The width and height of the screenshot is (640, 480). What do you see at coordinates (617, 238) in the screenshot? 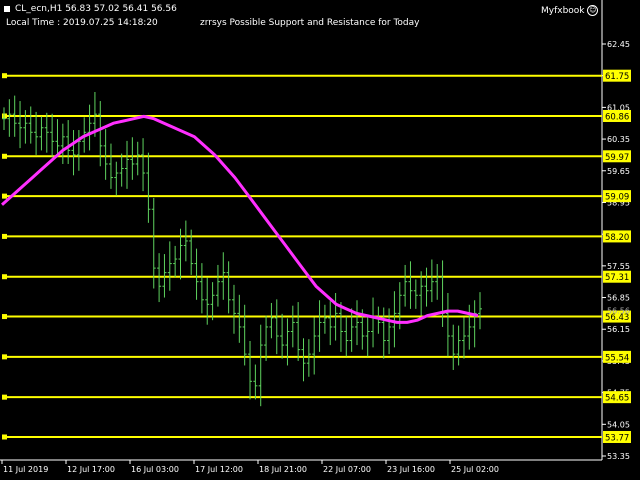
I see `level-label: 58.20` at bounding box center [617, 238].